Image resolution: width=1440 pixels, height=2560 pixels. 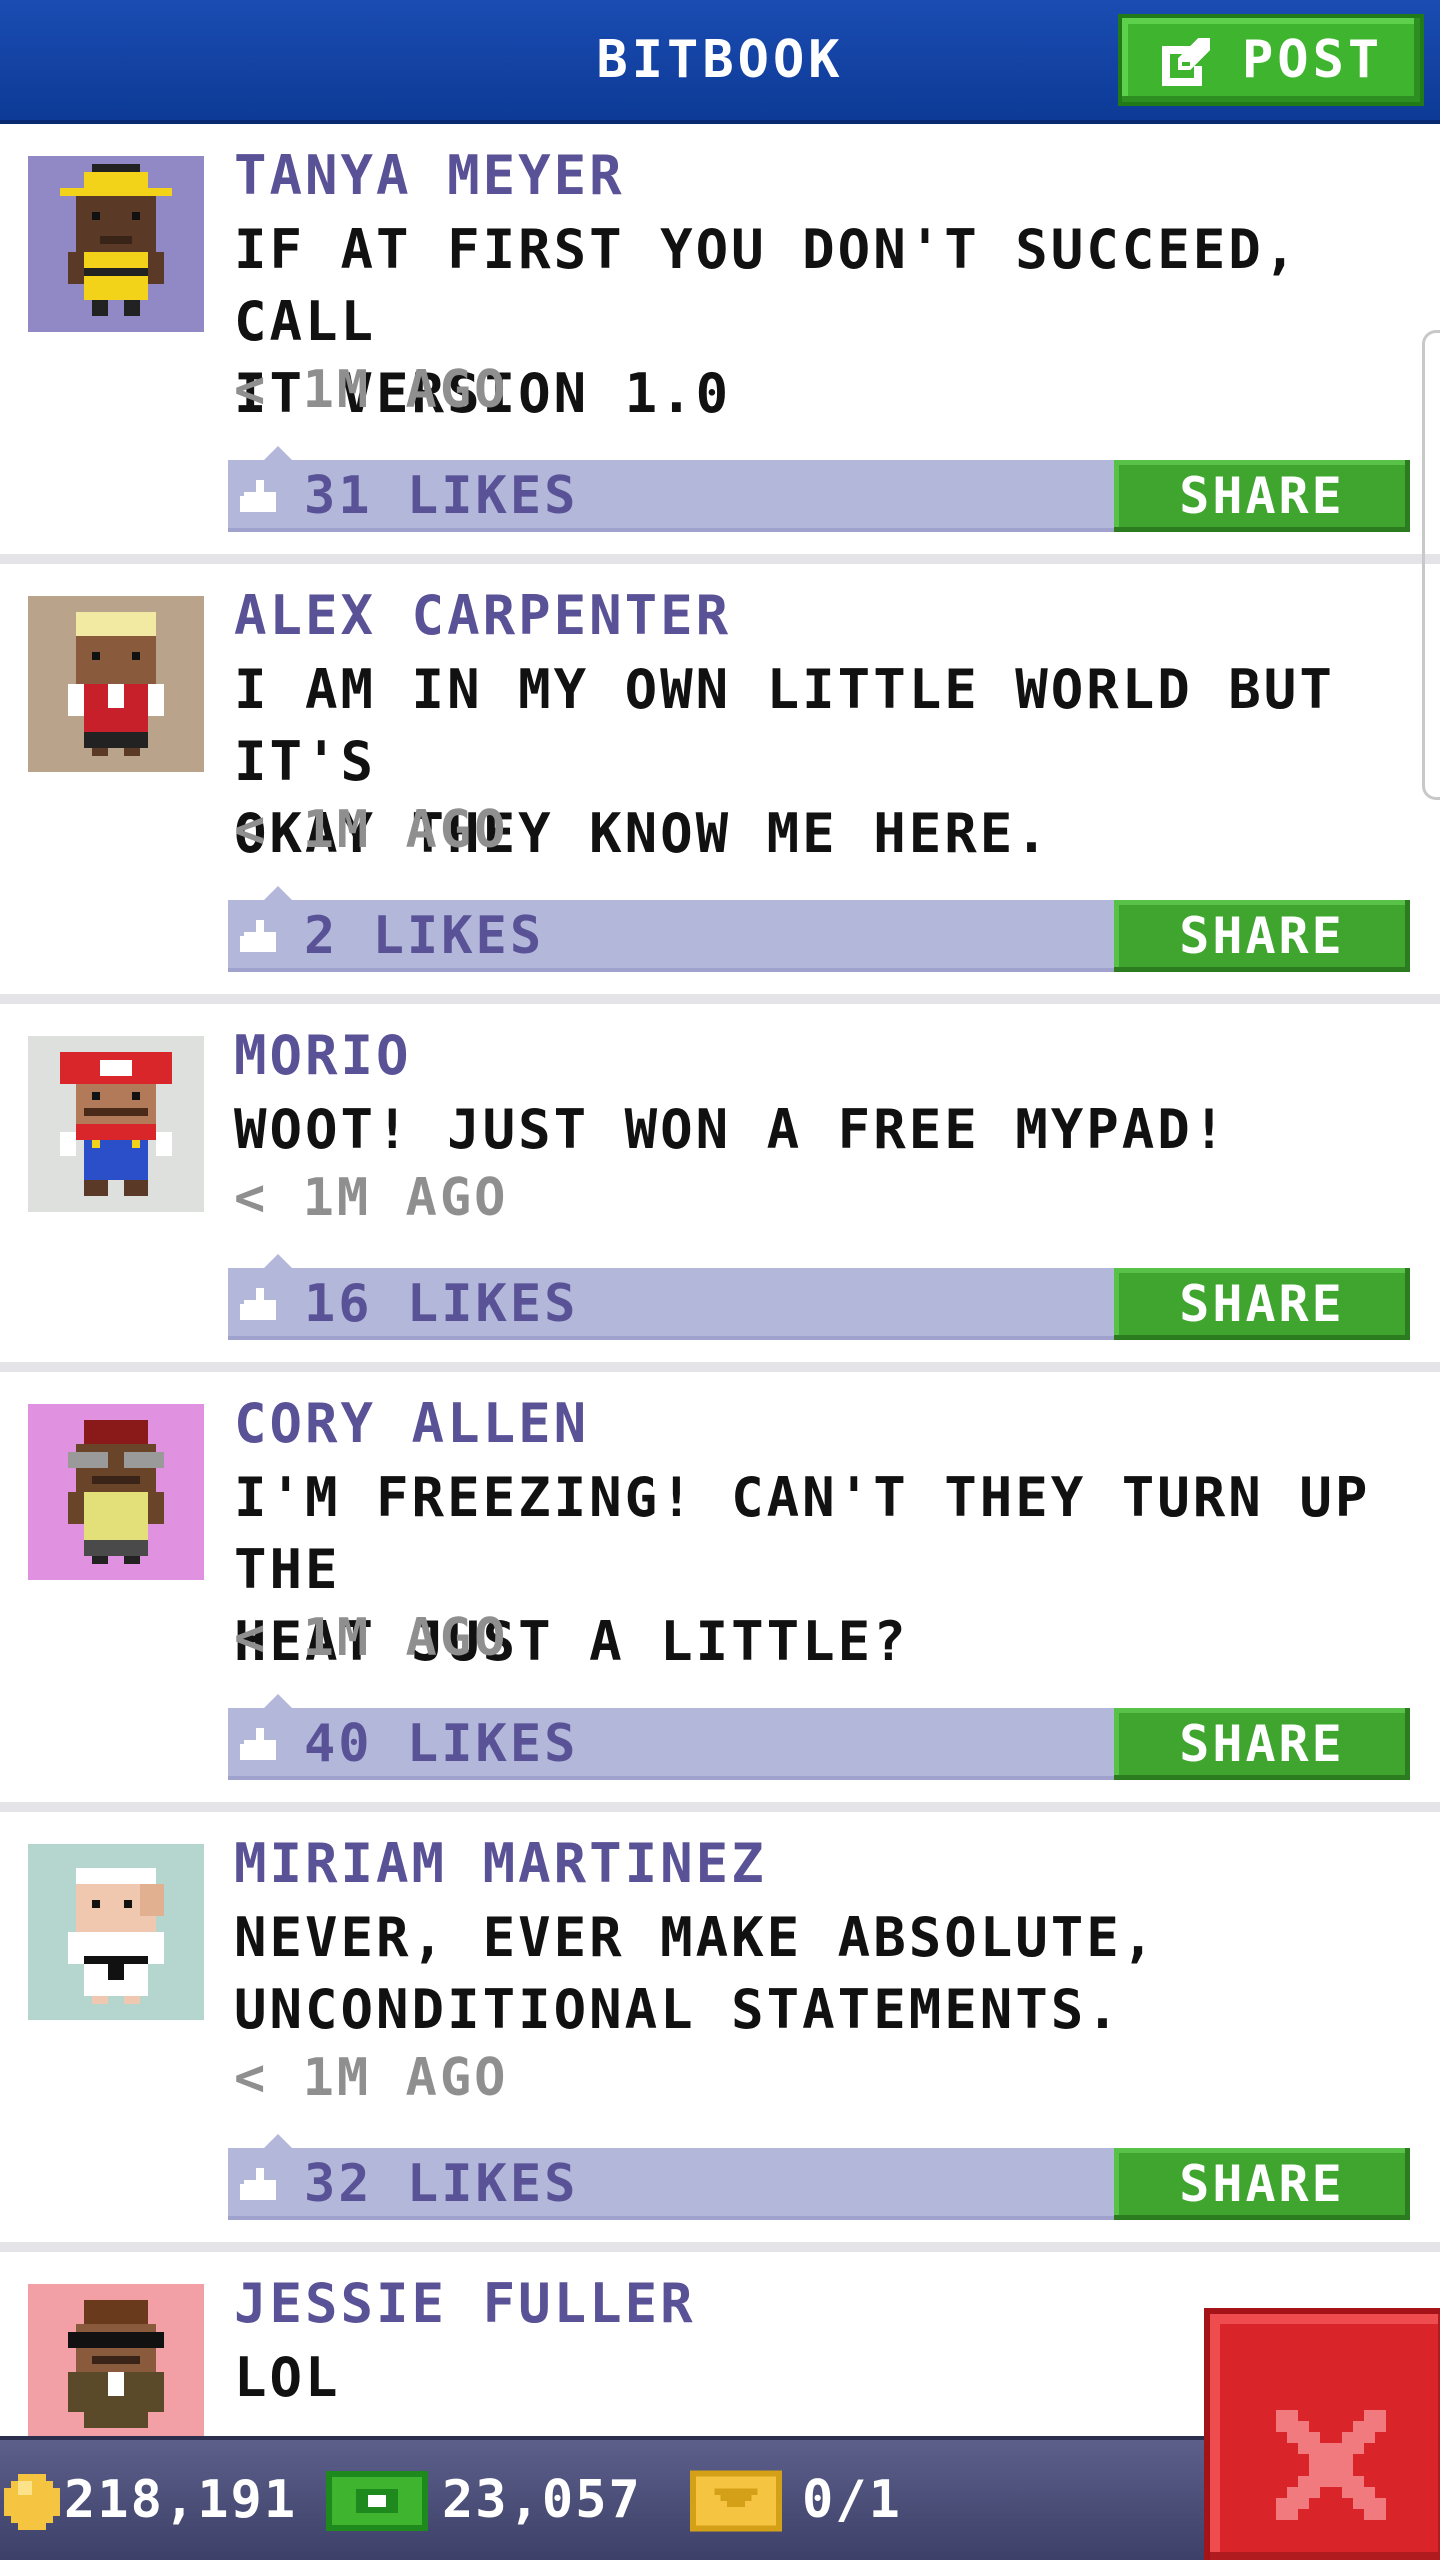 What do you see at coordinates (731, 1129) in the screenshot?
I see `post-message: WOOT! JUST WON A FREE MYPAD!` at bounding box center [731, 1129].